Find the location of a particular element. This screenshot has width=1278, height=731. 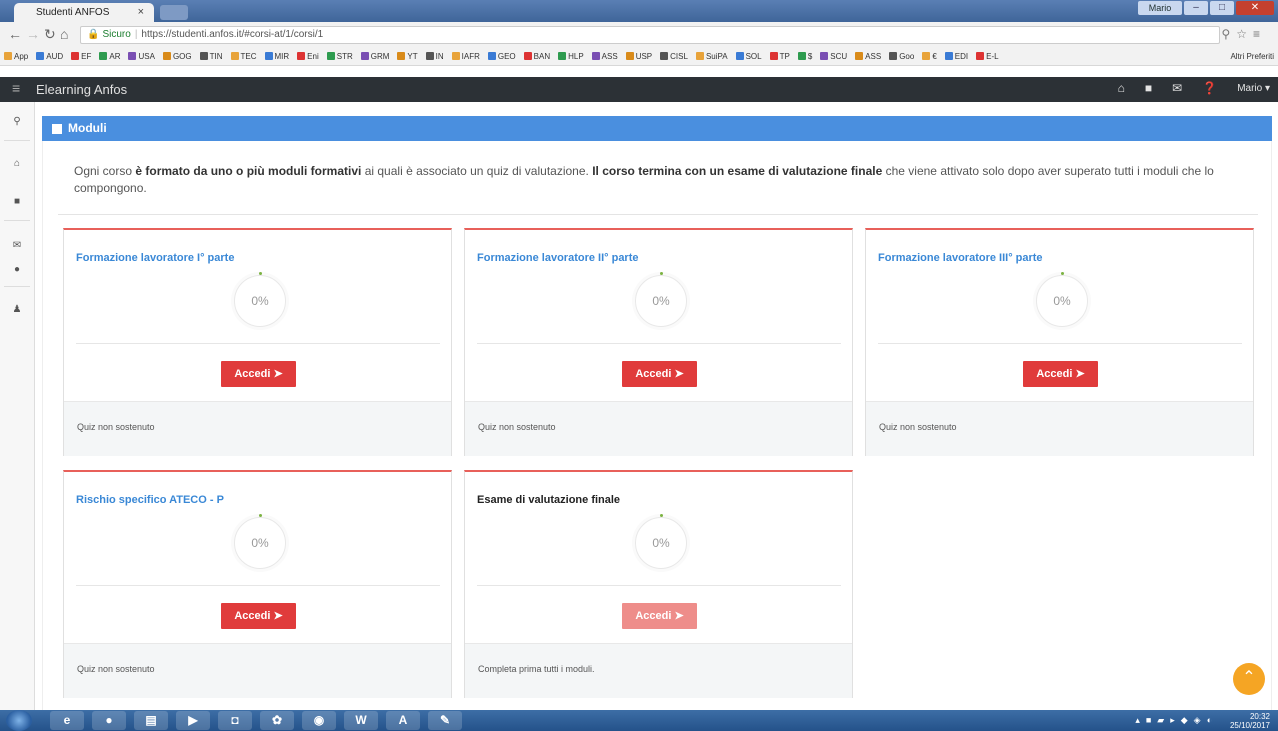

reload-icon: ↻ is located at coordinates (50, 34).